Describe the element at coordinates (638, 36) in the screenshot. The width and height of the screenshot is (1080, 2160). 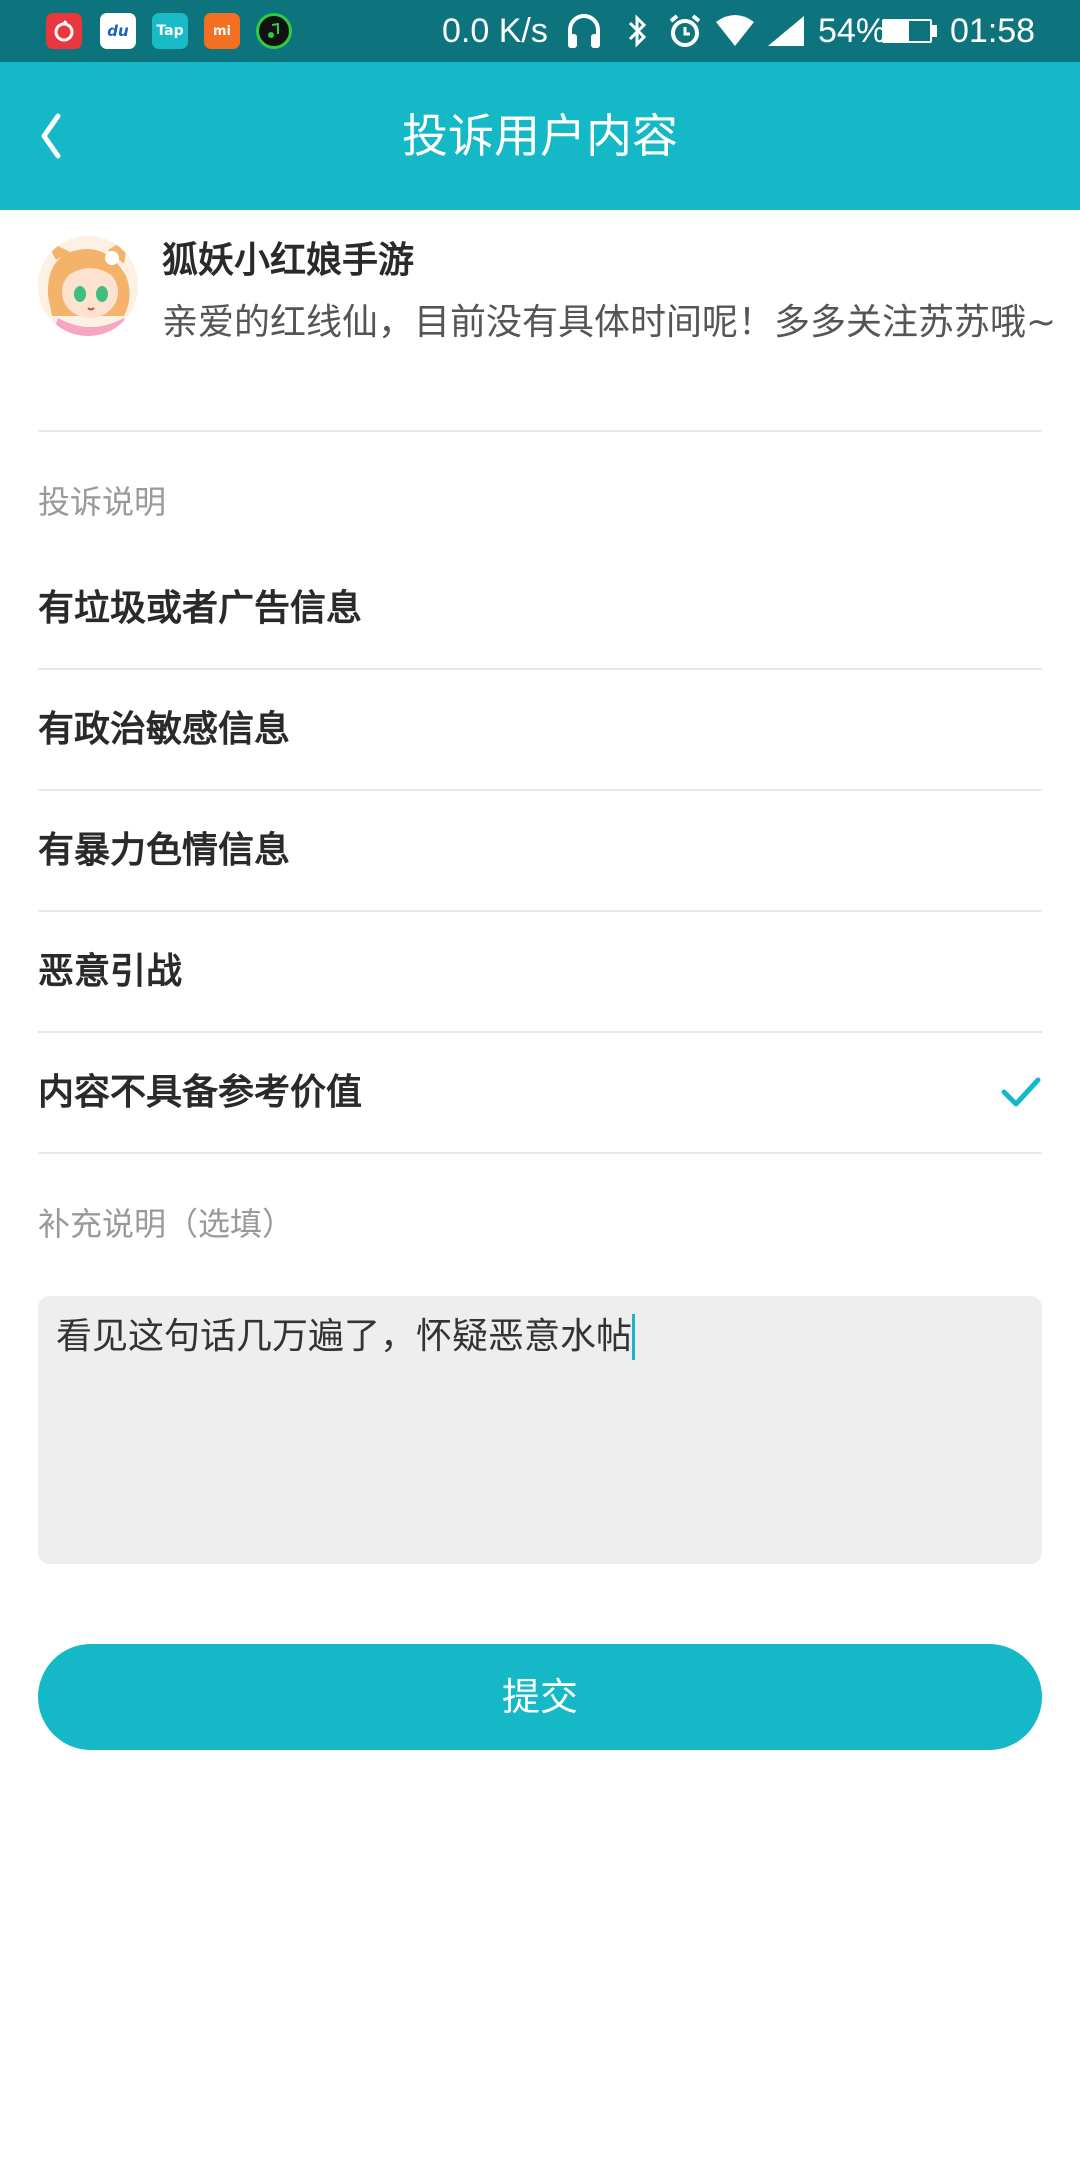
I see `bluetooth-icon` at that location.